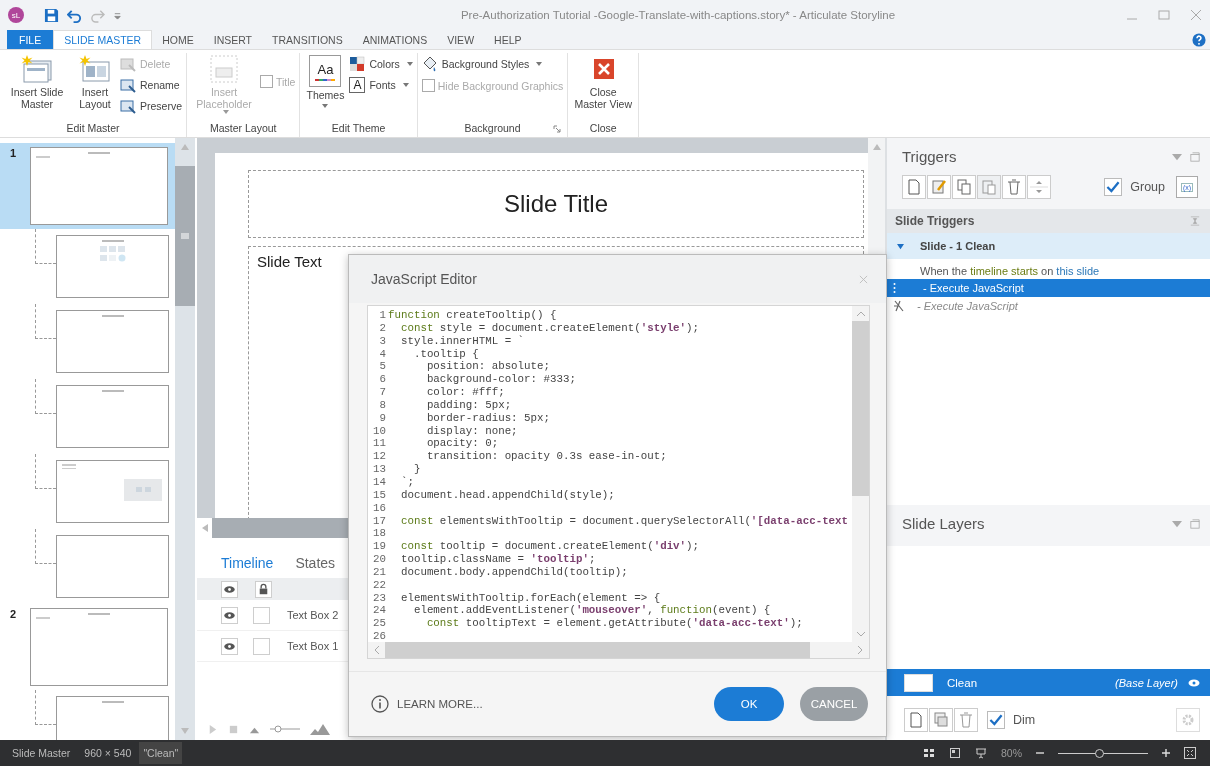 This screenshot has width=1210, height=766. What do you see at coordinates (395, 39) in the screenshot?
I see `ribbon-tab: ANIMATIONS` at bounding box center [395, 39].